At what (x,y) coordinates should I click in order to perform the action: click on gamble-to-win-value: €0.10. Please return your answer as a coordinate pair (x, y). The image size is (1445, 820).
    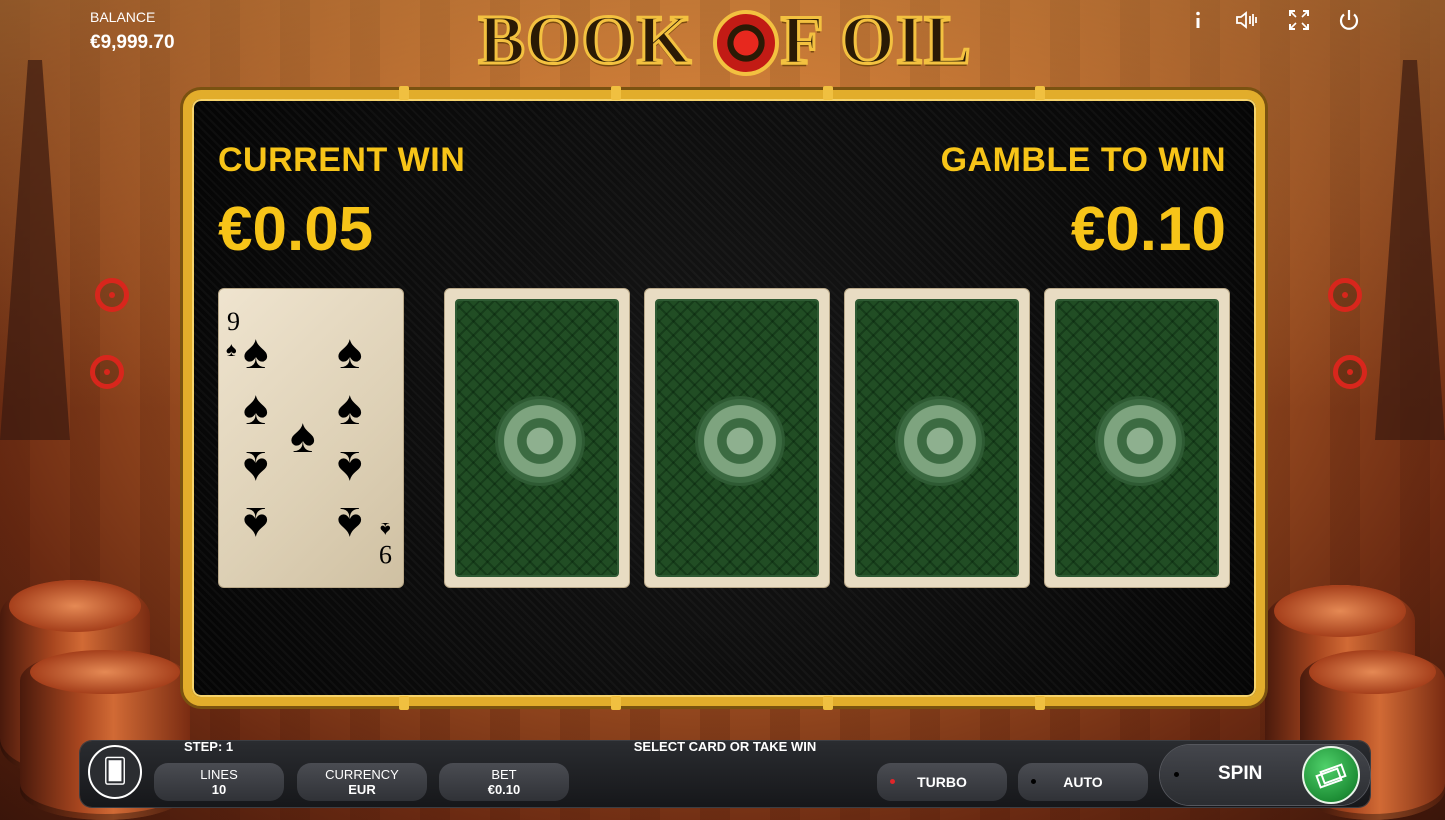
    Looking at the image, I should click on (1148, 229).